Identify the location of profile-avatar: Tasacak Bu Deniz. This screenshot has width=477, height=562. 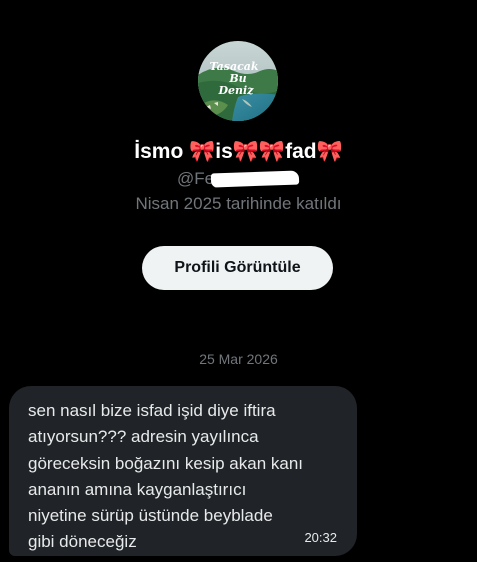
(238, 81).